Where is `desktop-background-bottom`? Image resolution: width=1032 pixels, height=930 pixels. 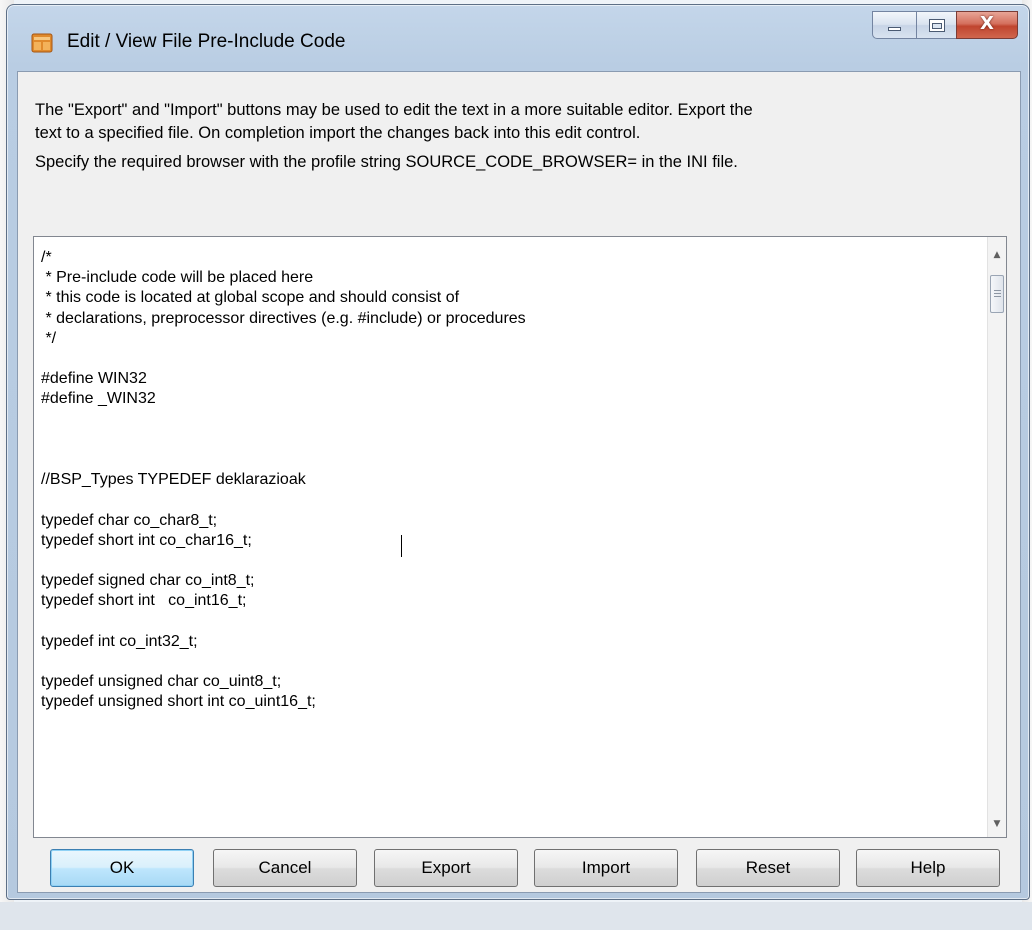 desktop-background-bottom is located at coordinates (516, 916).